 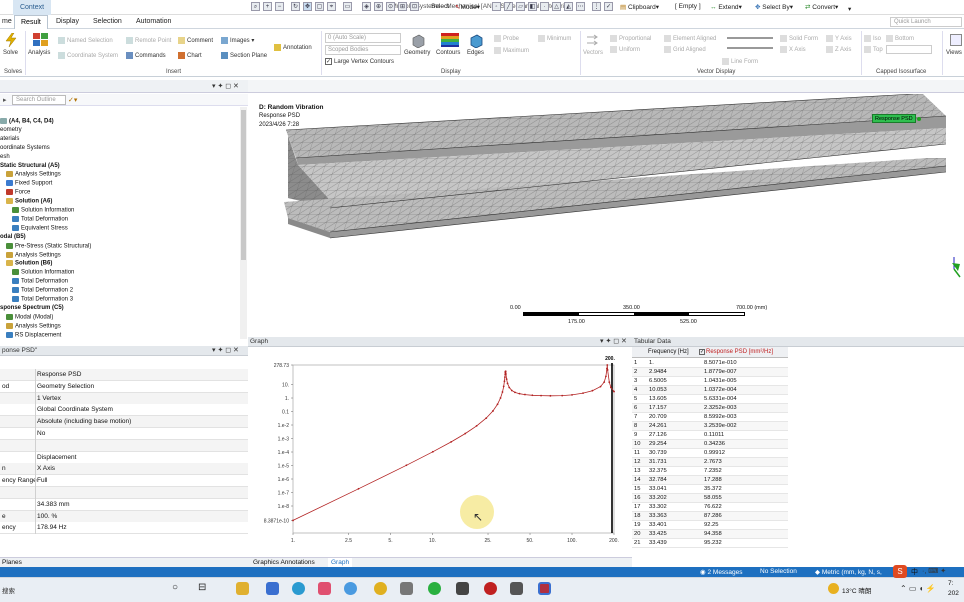 I want to click on outline-filter-icon: ▸, so click(x=5, y=100).